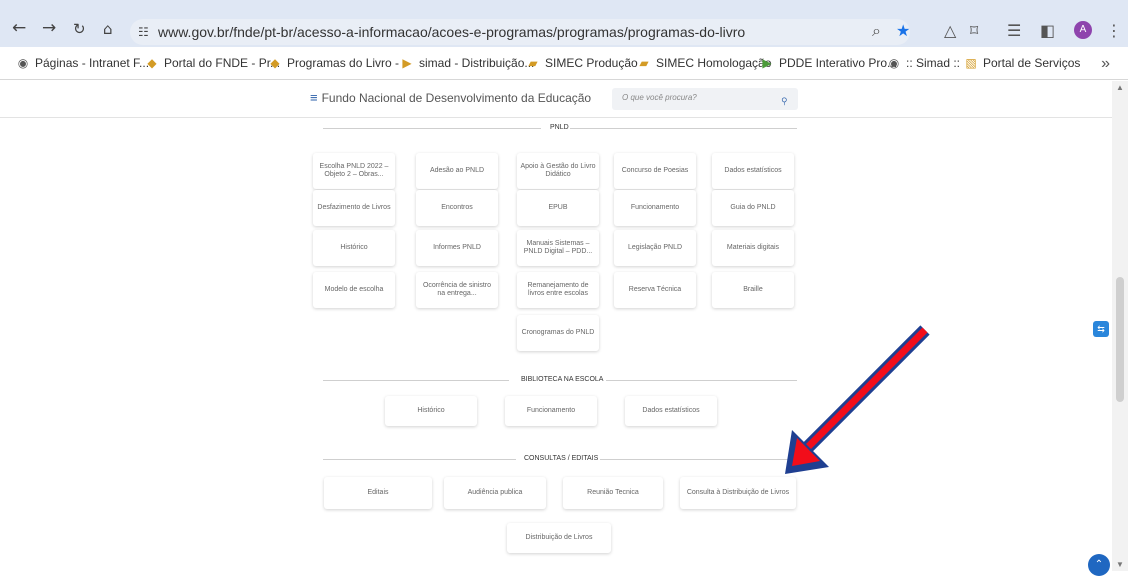  Describe the element at coordinates (1120, 564) in the screenshot. I see `scroll-down-icon: ▼` at that location.